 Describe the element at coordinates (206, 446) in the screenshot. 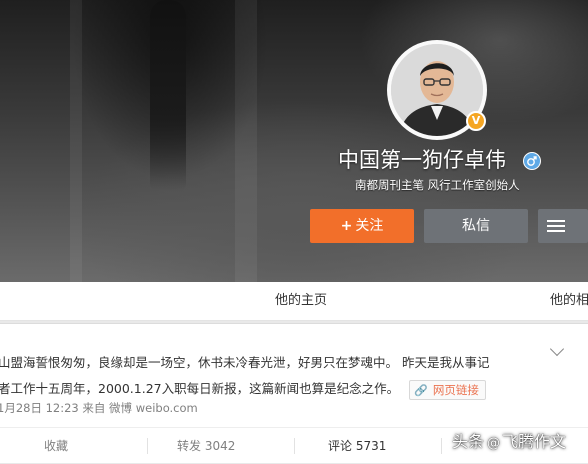

I see `repost-button: 转发 3042` at that location.